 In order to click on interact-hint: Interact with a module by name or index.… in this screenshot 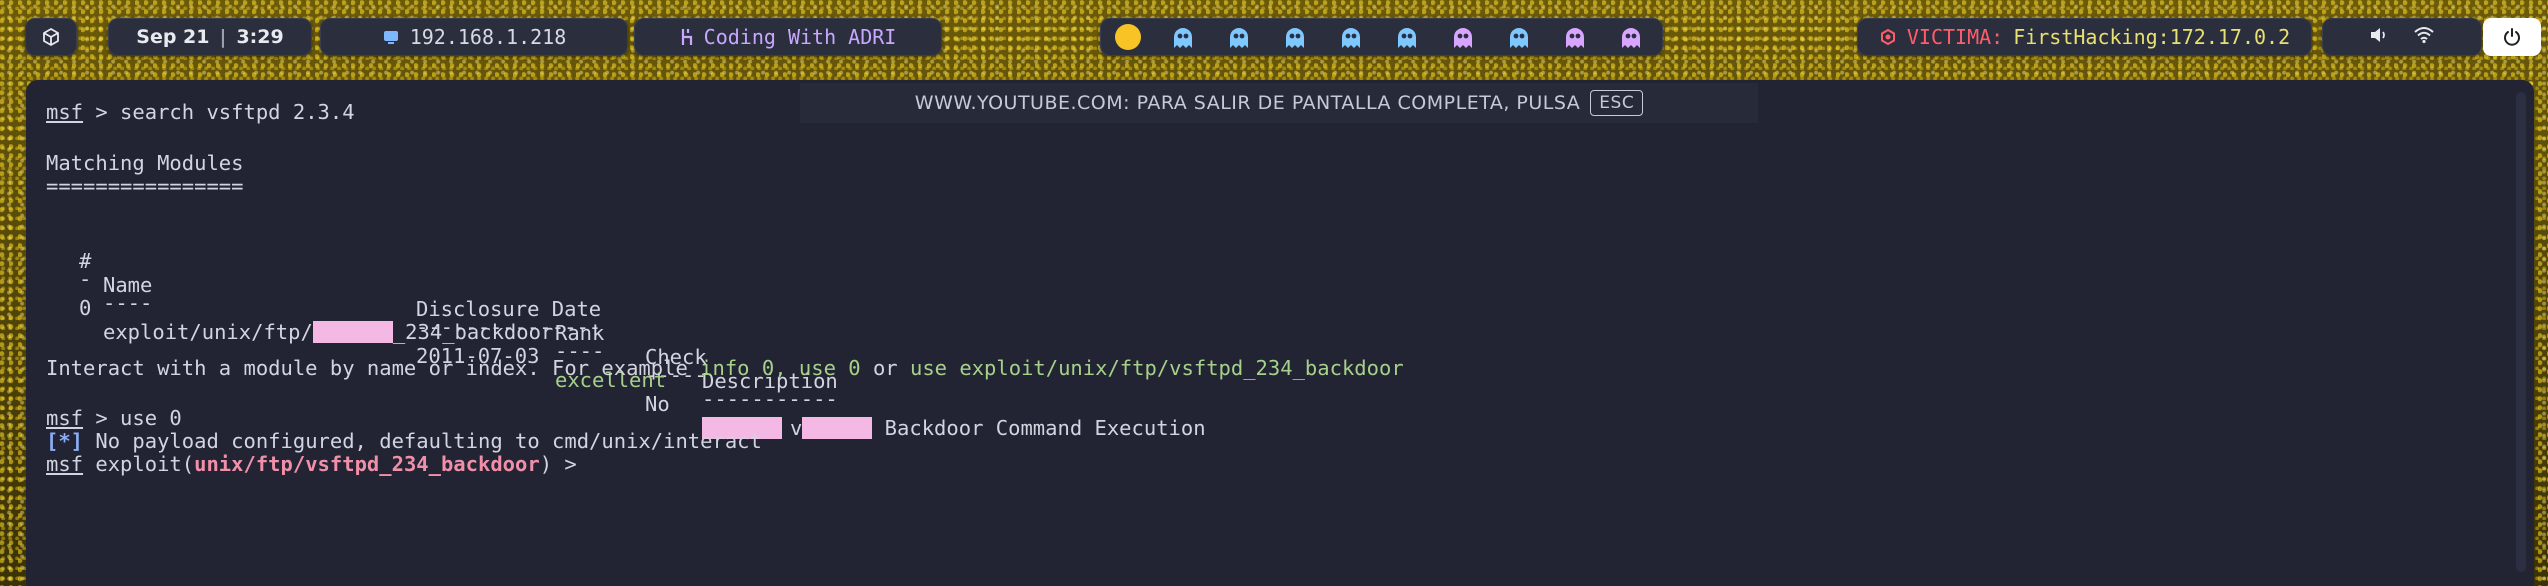, I will do `click(725, 368)`.